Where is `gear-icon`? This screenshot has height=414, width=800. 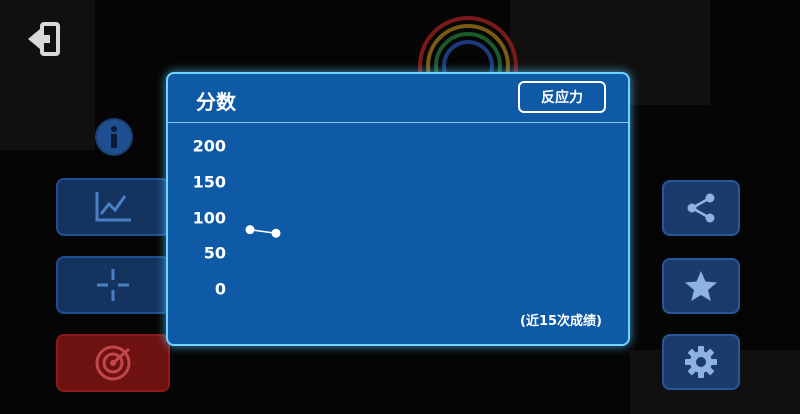
gear-icon is located at coordinates (701, 362).